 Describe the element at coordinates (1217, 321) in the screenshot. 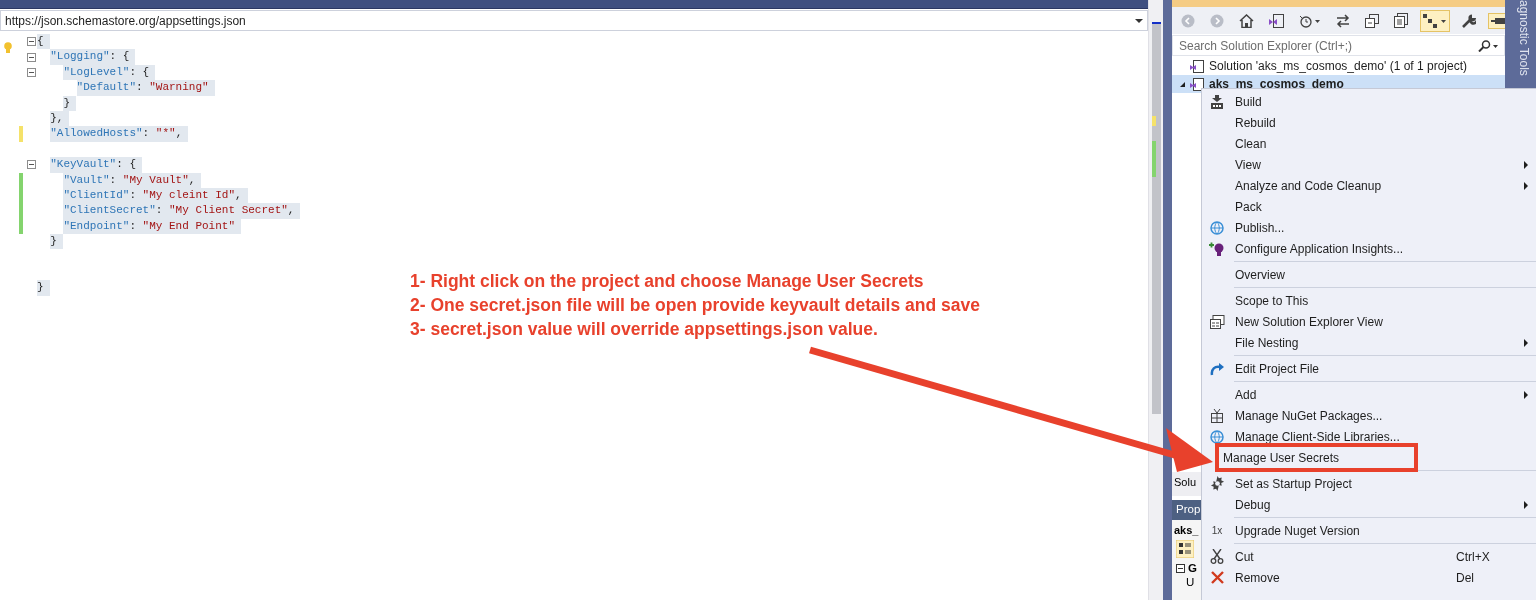

I see `windows-icon` at that location.